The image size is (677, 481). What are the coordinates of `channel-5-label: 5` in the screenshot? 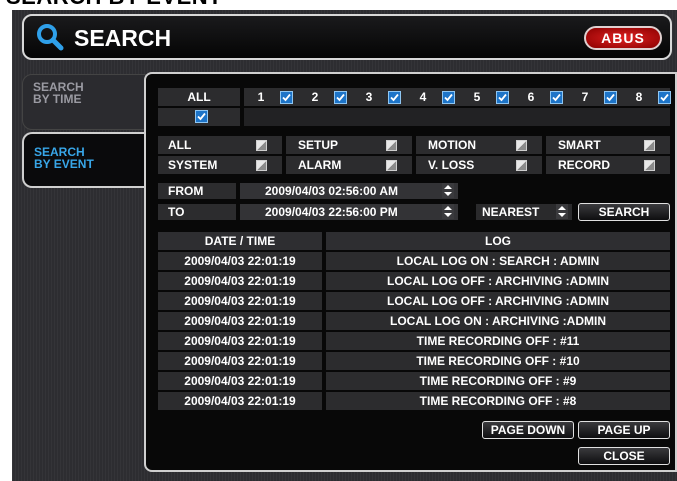 It's located at (477, 97).